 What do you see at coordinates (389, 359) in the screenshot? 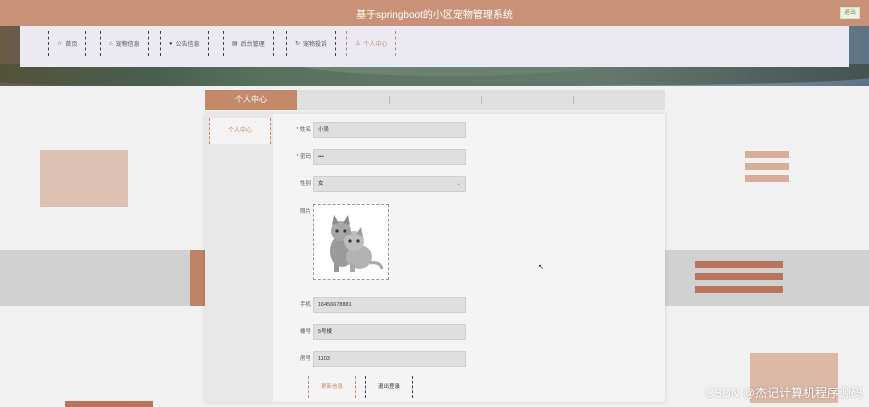
I see `room-field: 1103` at bounding box center [389, 359].